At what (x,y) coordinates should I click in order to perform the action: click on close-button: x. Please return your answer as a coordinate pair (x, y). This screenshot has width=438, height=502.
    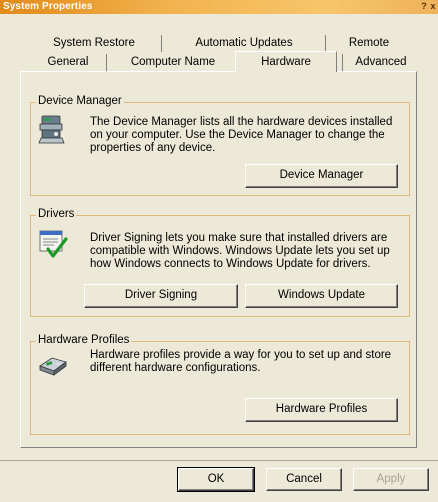
    Looking at the image, I should click on (433, 6).